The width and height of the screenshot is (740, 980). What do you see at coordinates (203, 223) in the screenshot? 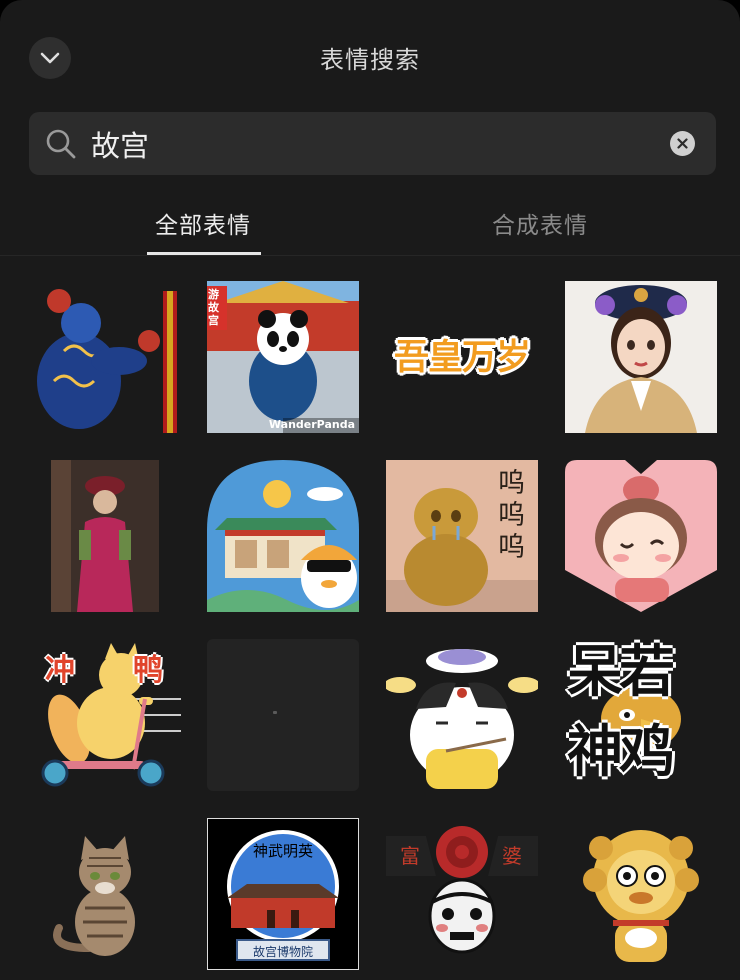
I see `tab-all-stickers: 全部表情` at bounding box center [203, 223].